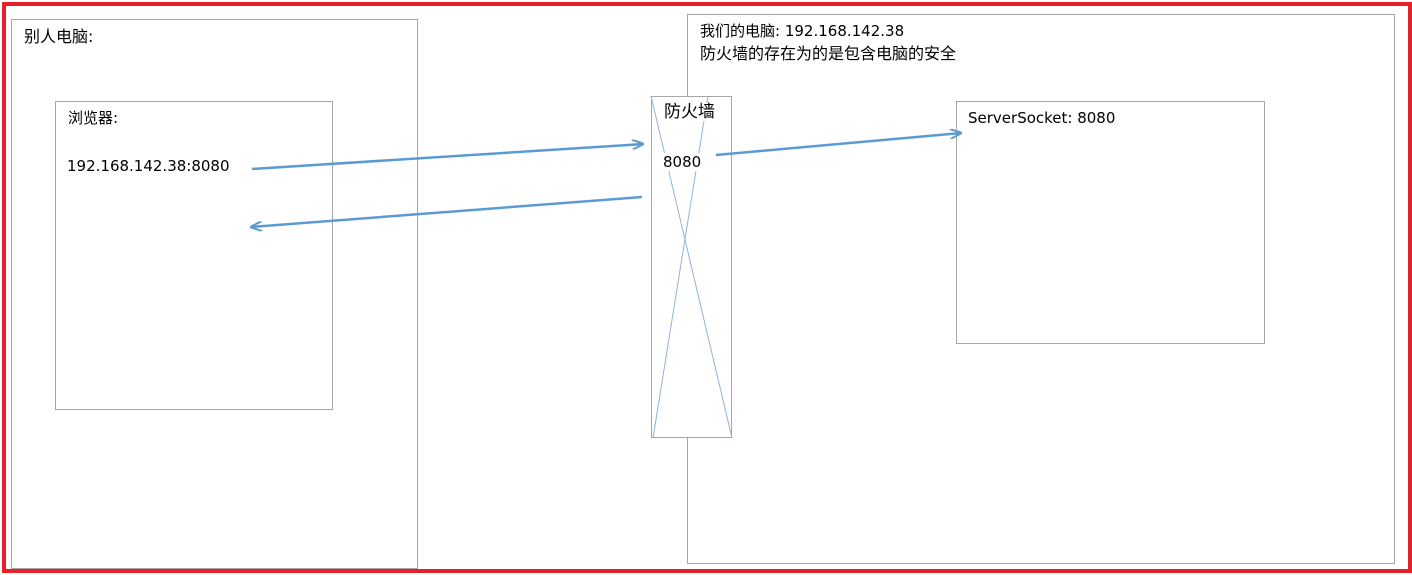 This screenshot has width=1412, height=575. Describe the element at coordinates (447, 157) in the screenshot. I see `request-arrow` at that location.